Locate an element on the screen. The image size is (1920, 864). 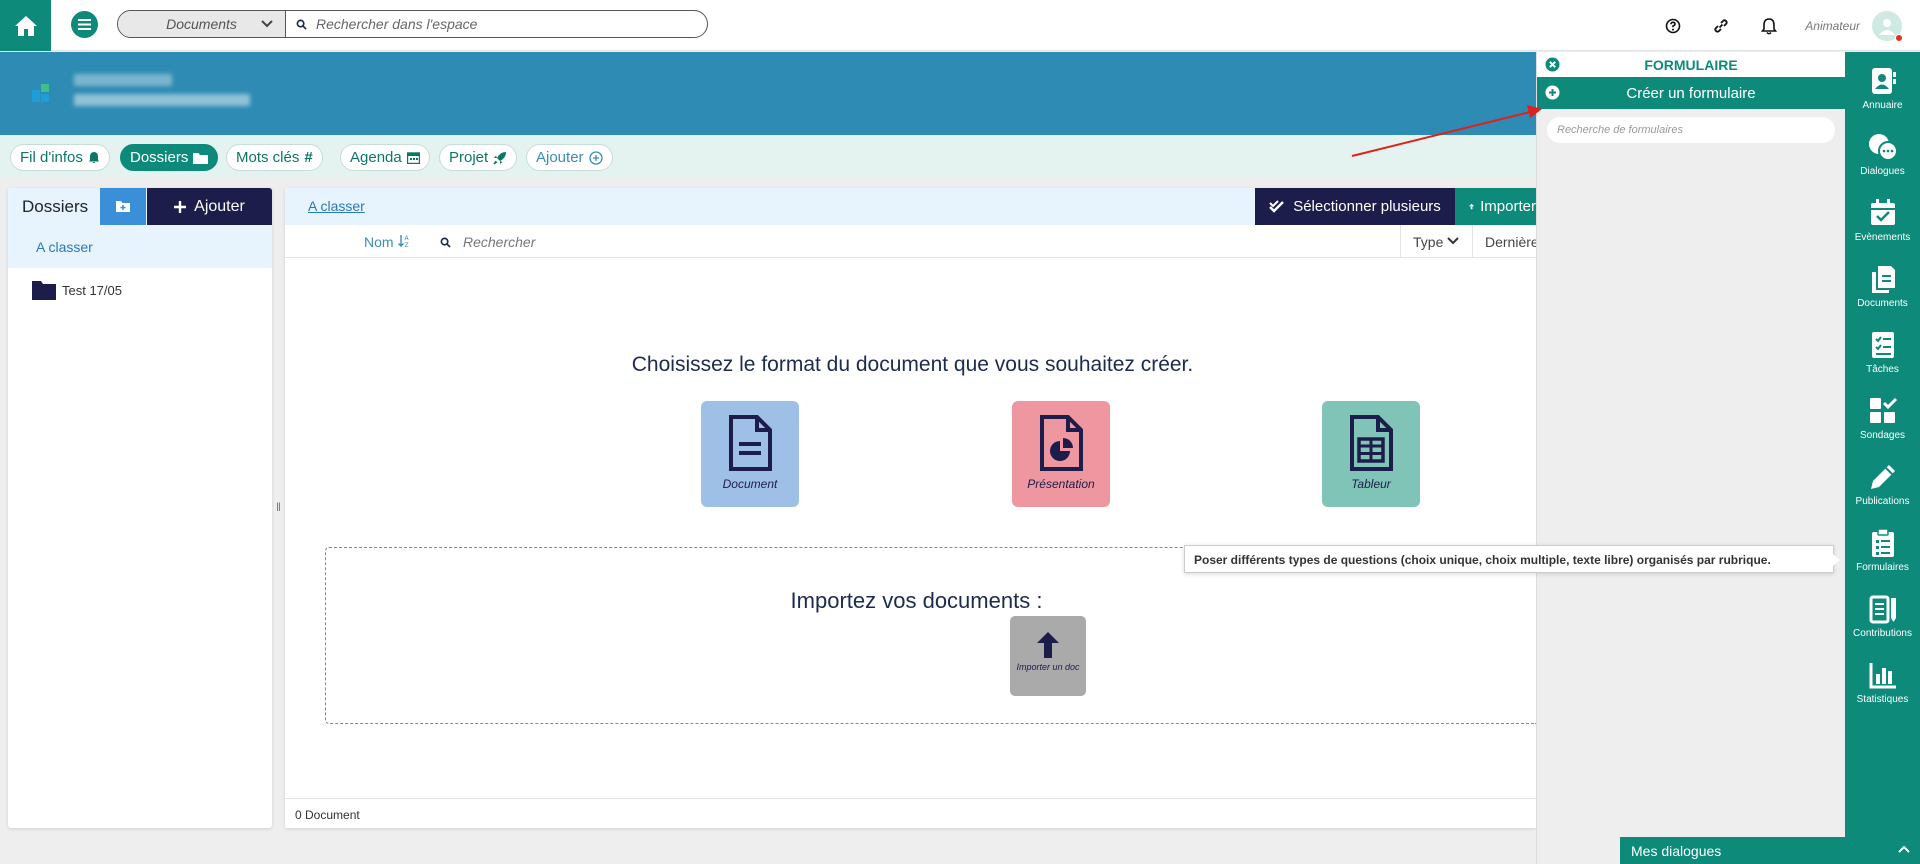
create-form-button: Créer un formulaire is located at coordinates (1691, 93).